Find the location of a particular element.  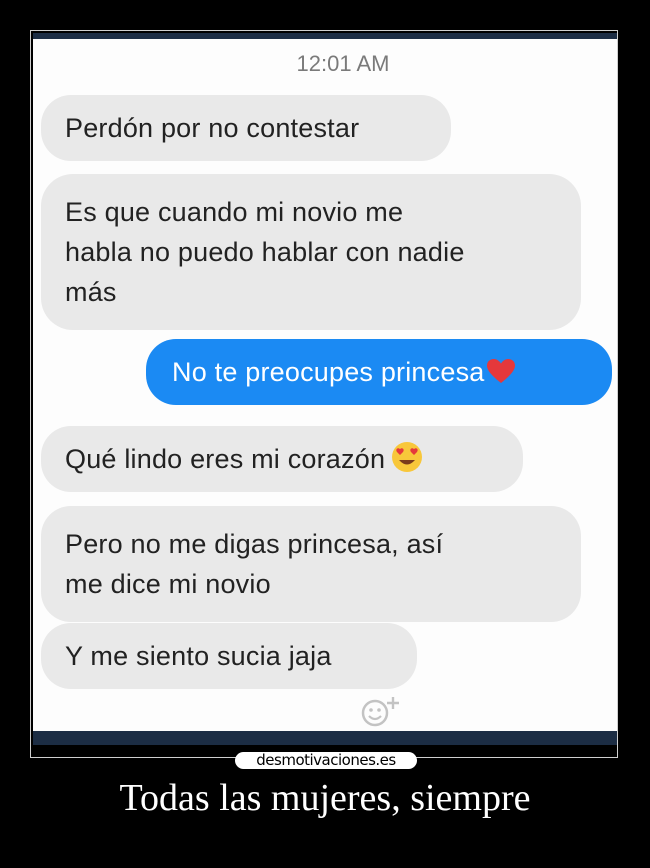

site-watermark: desmotivaciones.es is located at coordinates (326, 760).